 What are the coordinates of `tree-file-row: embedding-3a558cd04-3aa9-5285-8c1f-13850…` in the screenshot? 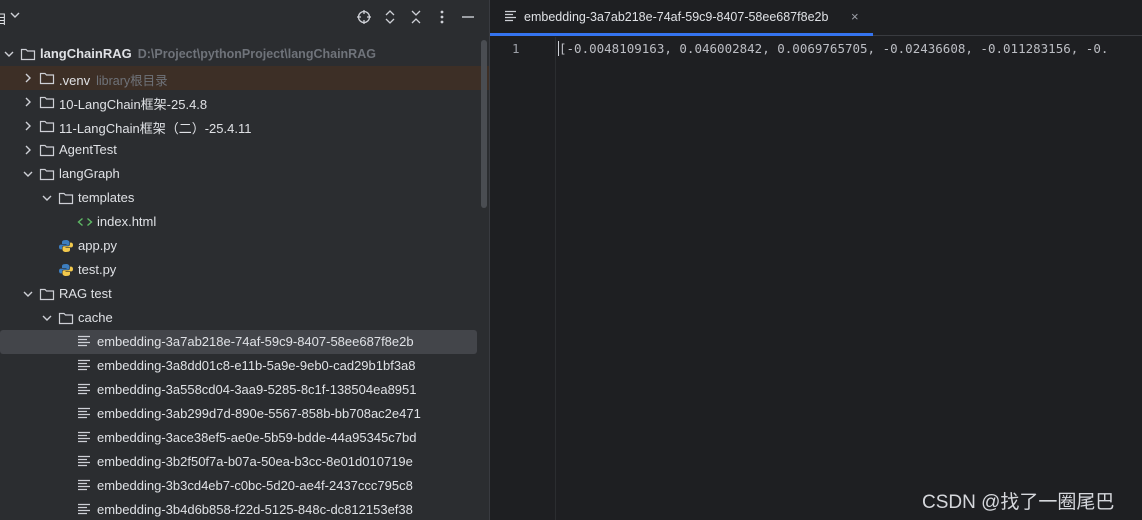 It's located at (238, 390).